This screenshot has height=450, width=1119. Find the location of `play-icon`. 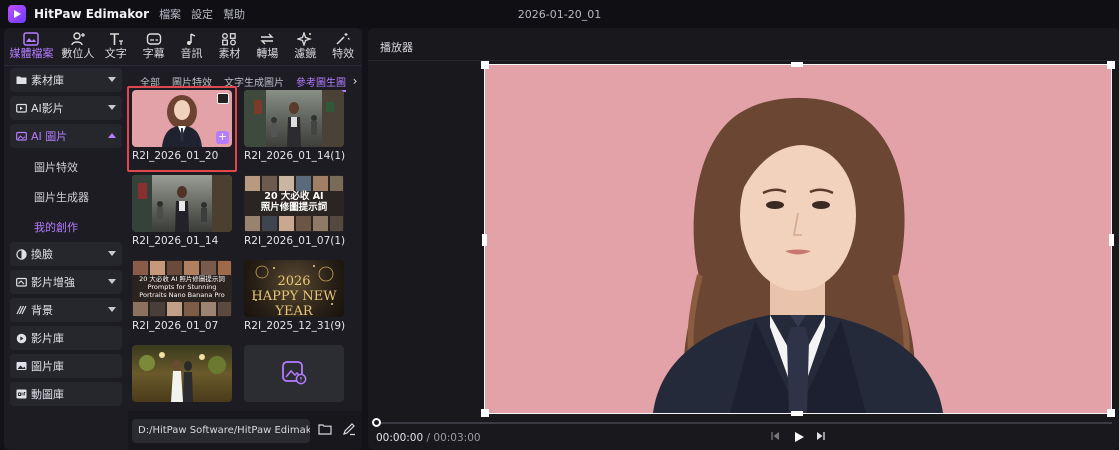

play-icon is located at coordinates (799, 437).